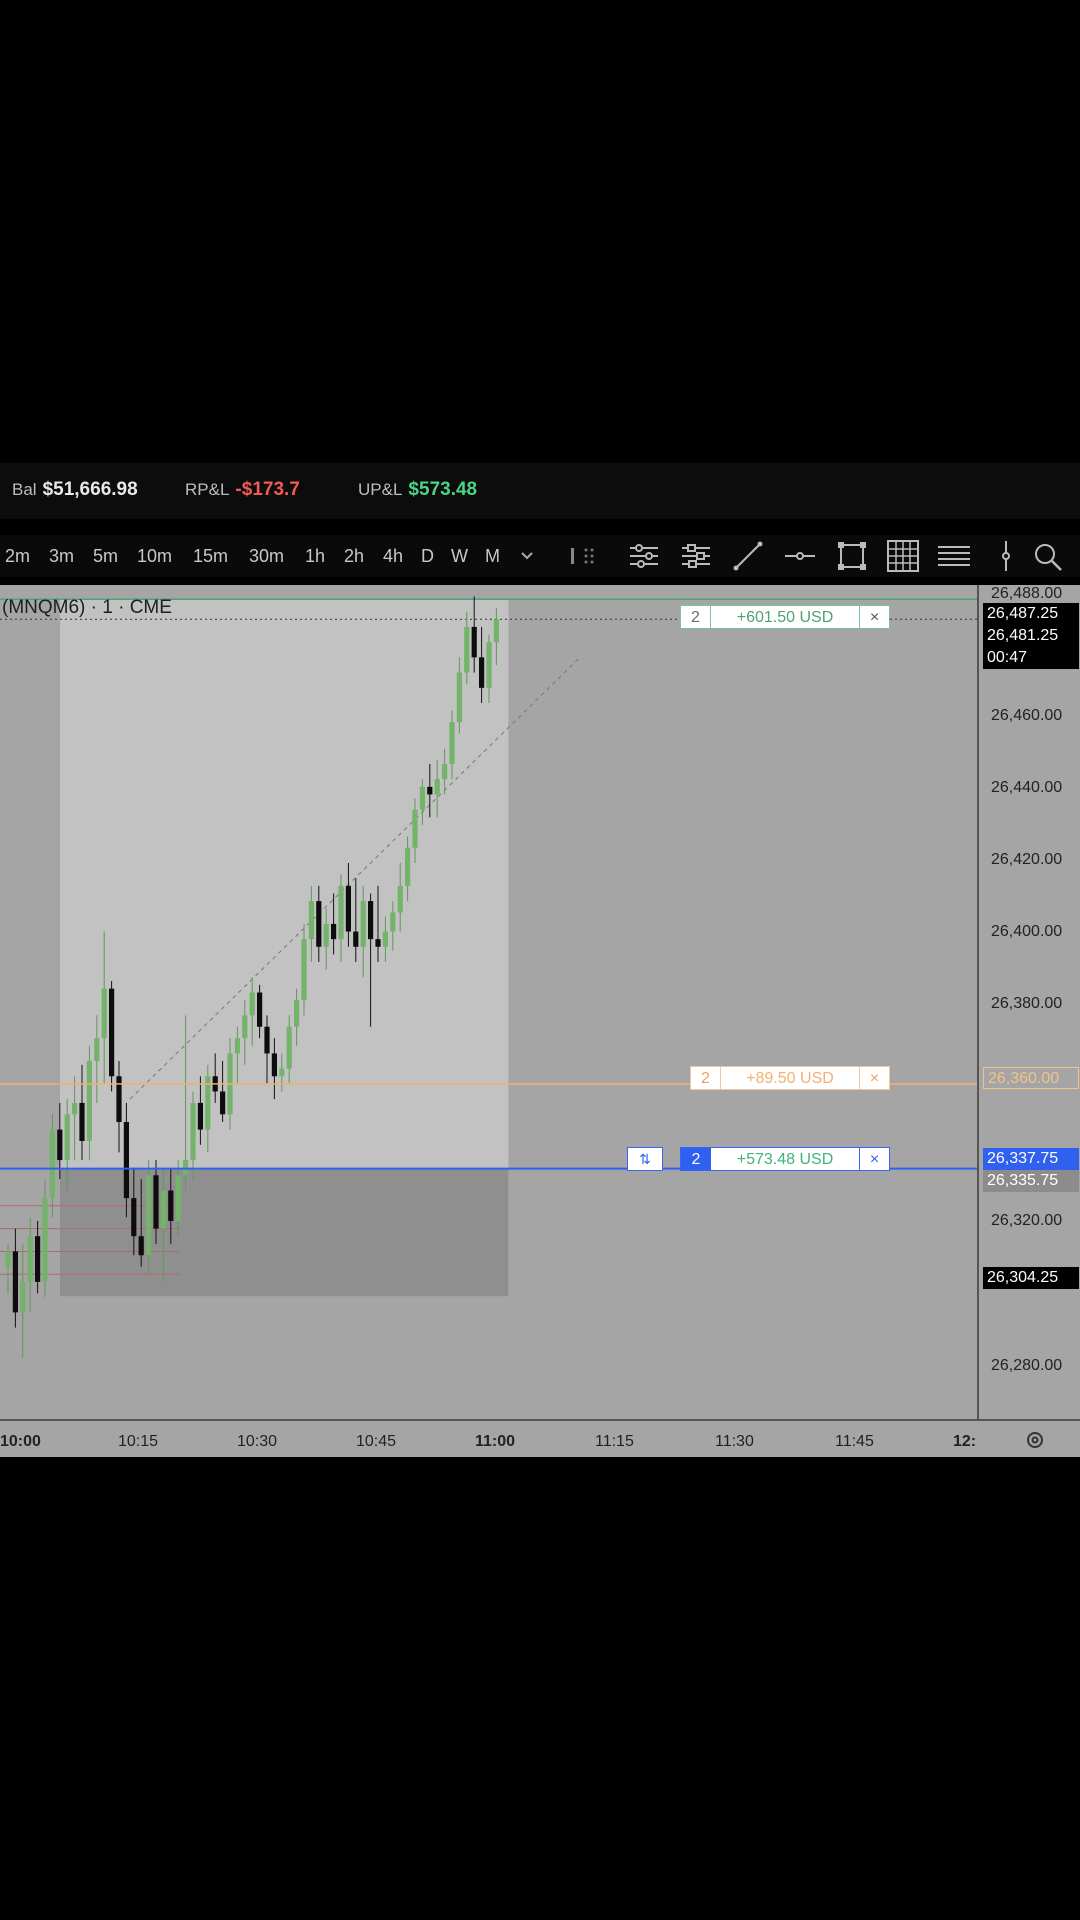 The width and height of the screenshot is (1080, 1920). I want to click on timeframe-4h: 4h, so click(393, 556).